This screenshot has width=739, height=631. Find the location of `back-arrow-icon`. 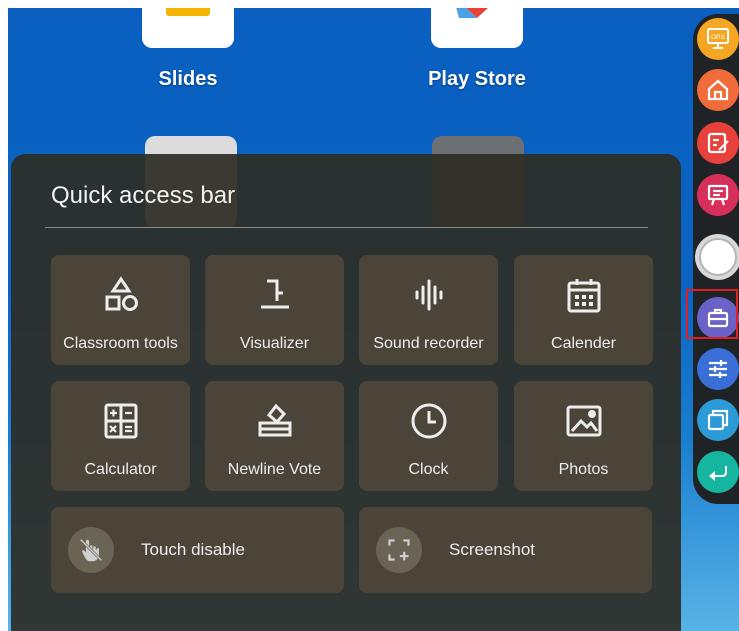

back-arrow-icon is located at coordinates (718, 473).